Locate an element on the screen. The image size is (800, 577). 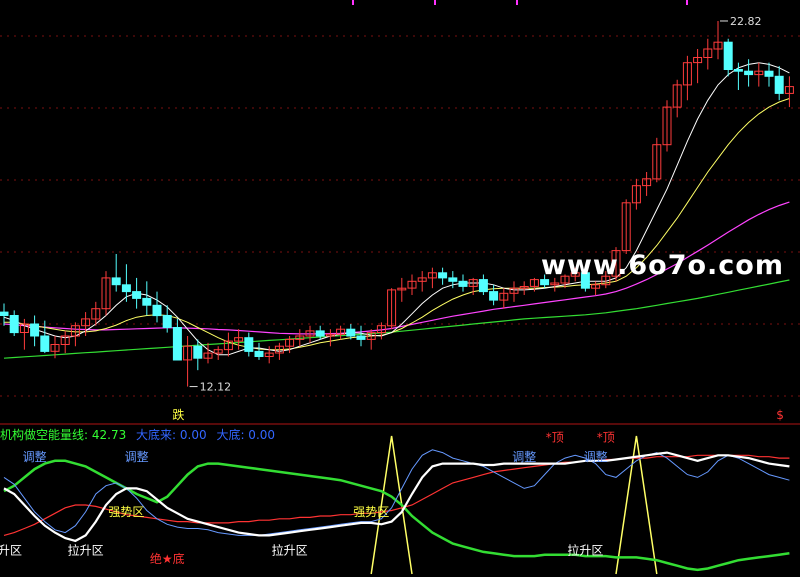
price-high-label: 22.82 is located at coordinates (746, 21).